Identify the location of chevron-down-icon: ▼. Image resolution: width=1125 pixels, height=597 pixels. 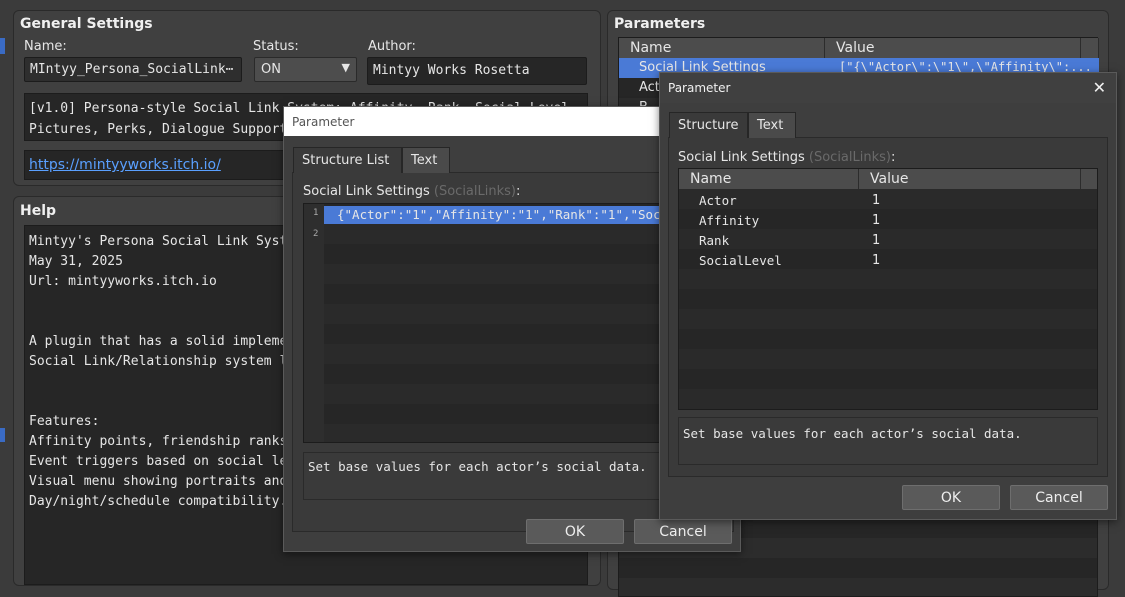
(345, 67).